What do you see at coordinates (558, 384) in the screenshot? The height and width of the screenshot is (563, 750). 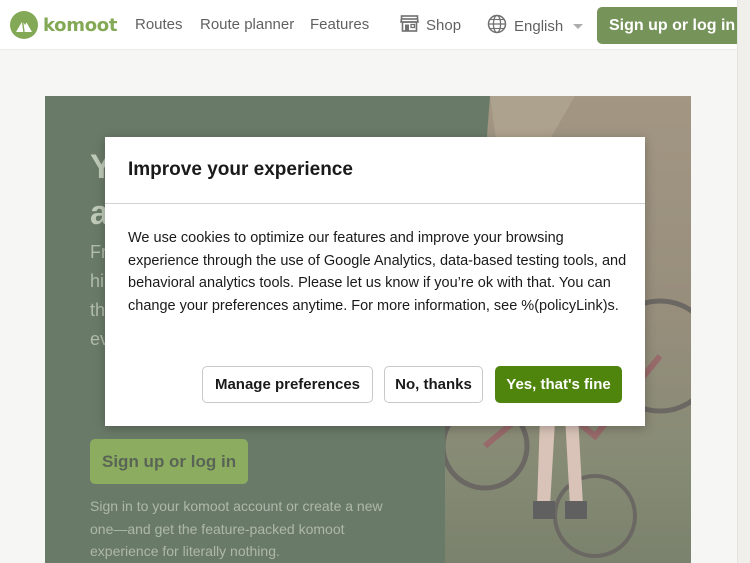 I see `accept-button: Yes, that's fine` at bounding box center [558, 384].